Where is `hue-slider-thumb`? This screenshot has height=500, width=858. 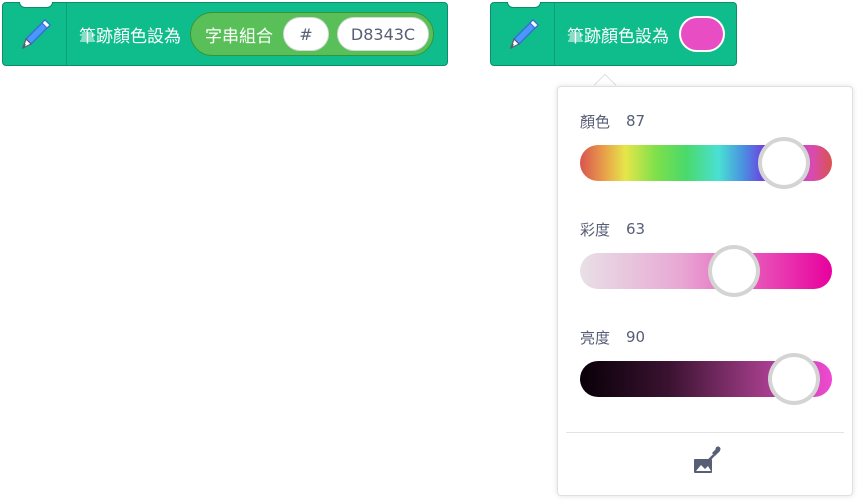
hue-slider-thumb is located at coordinates (784, 163).